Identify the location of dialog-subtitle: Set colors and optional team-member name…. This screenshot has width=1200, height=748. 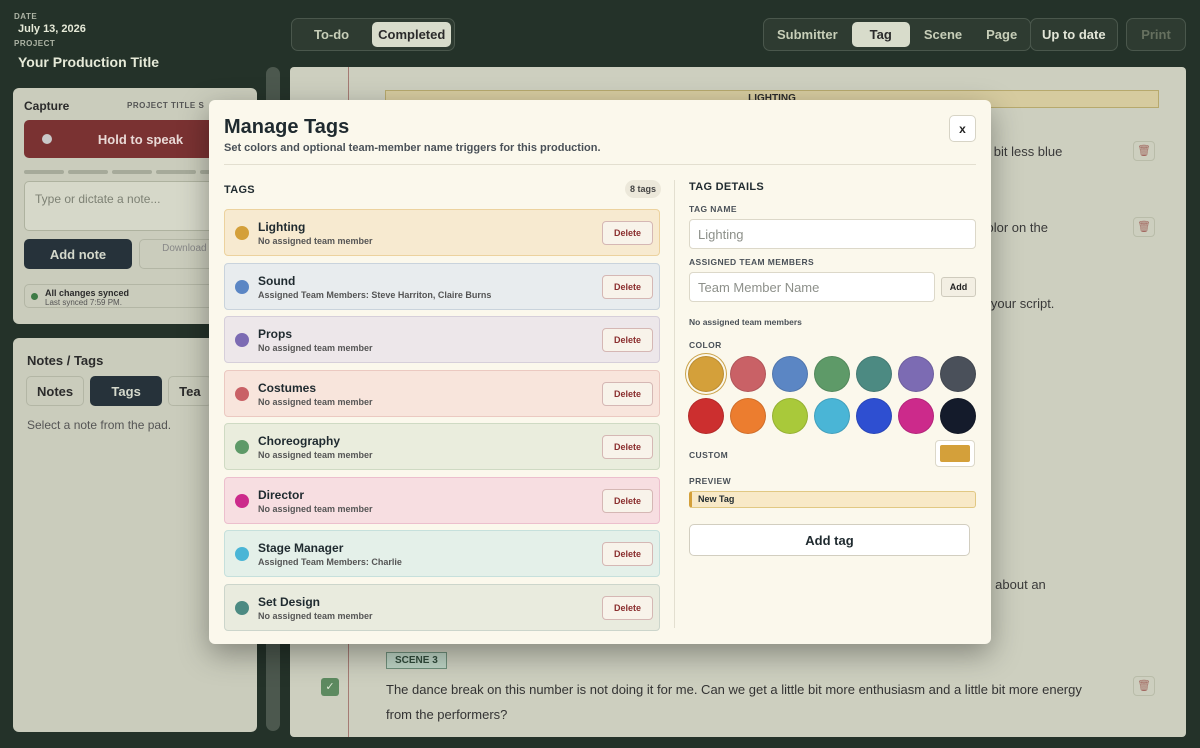
(412, 148).